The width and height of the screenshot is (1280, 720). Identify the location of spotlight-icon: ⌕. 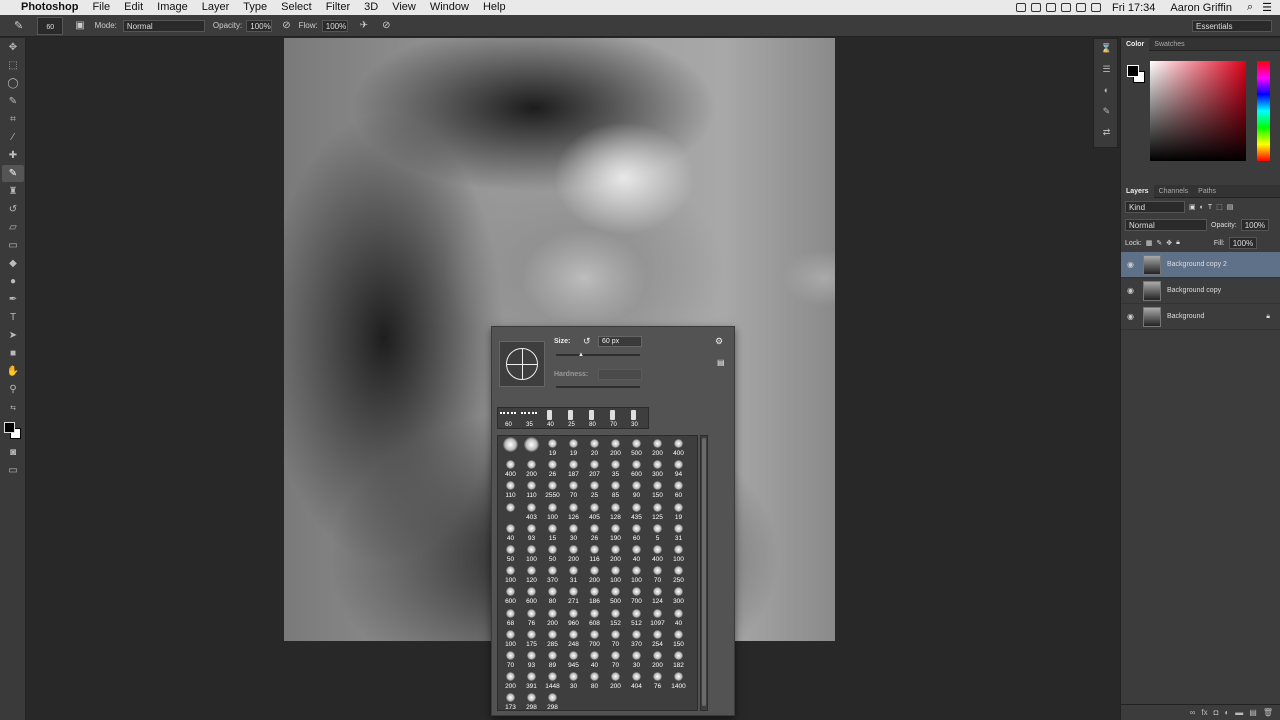
(1250, 7).